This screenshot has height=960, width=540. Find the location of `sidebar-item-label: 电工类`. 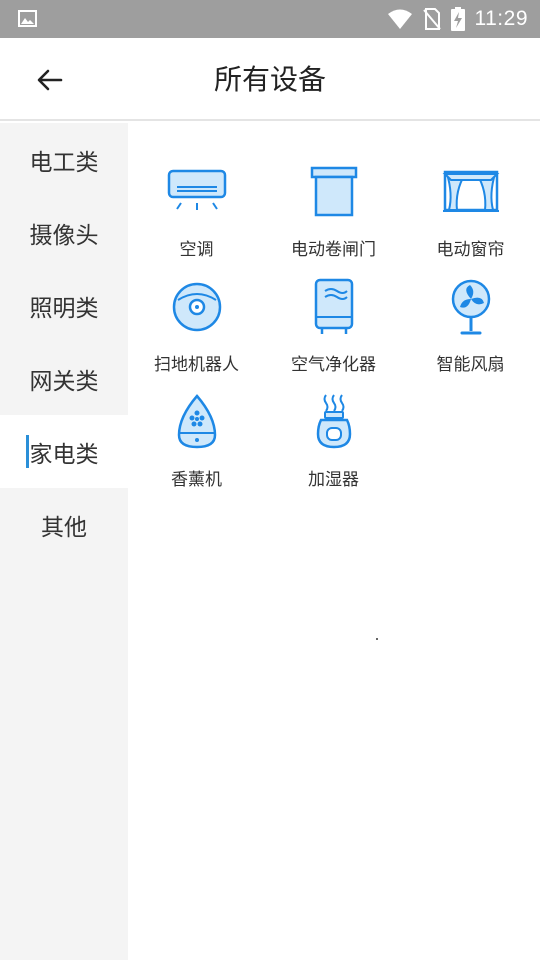

sidebar-item-label: 电工类 is located at coordinates (64, 162).